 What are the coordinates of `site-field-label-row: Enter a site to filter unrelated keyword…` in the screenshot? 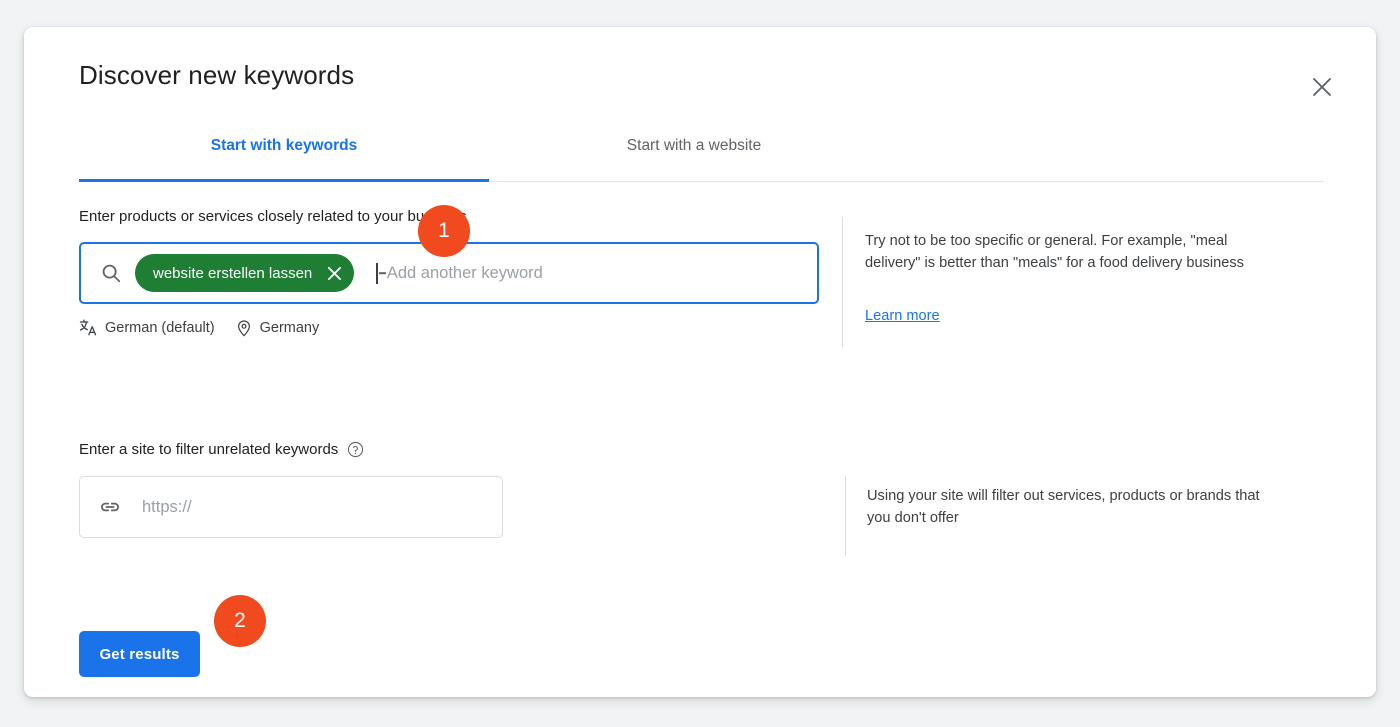 It's located at (221, 449).